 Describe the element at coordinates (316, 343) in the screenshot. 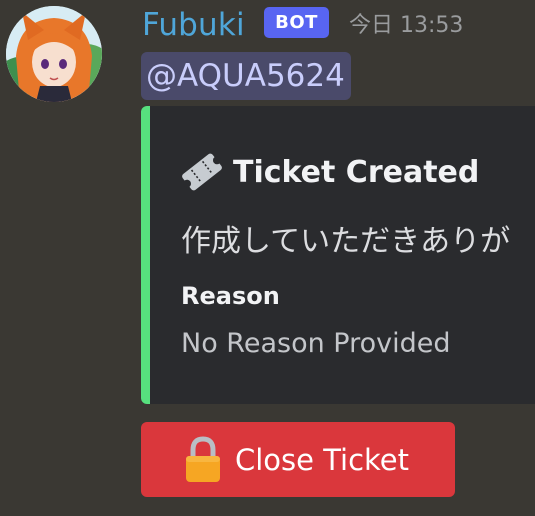

I see `embed-field-value: No Reason Provided` at that location.